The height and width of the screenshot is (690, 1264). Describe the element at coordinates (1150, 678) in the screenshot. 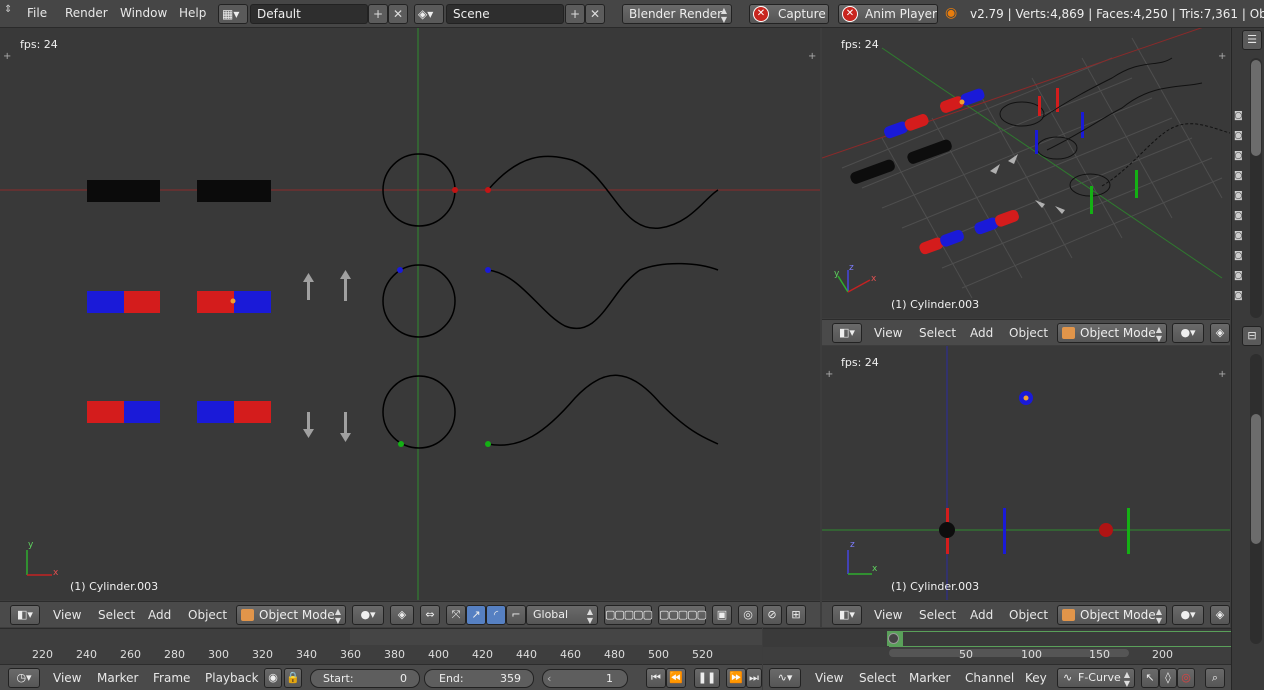

I see `cursor-icon: ↖` at that location.